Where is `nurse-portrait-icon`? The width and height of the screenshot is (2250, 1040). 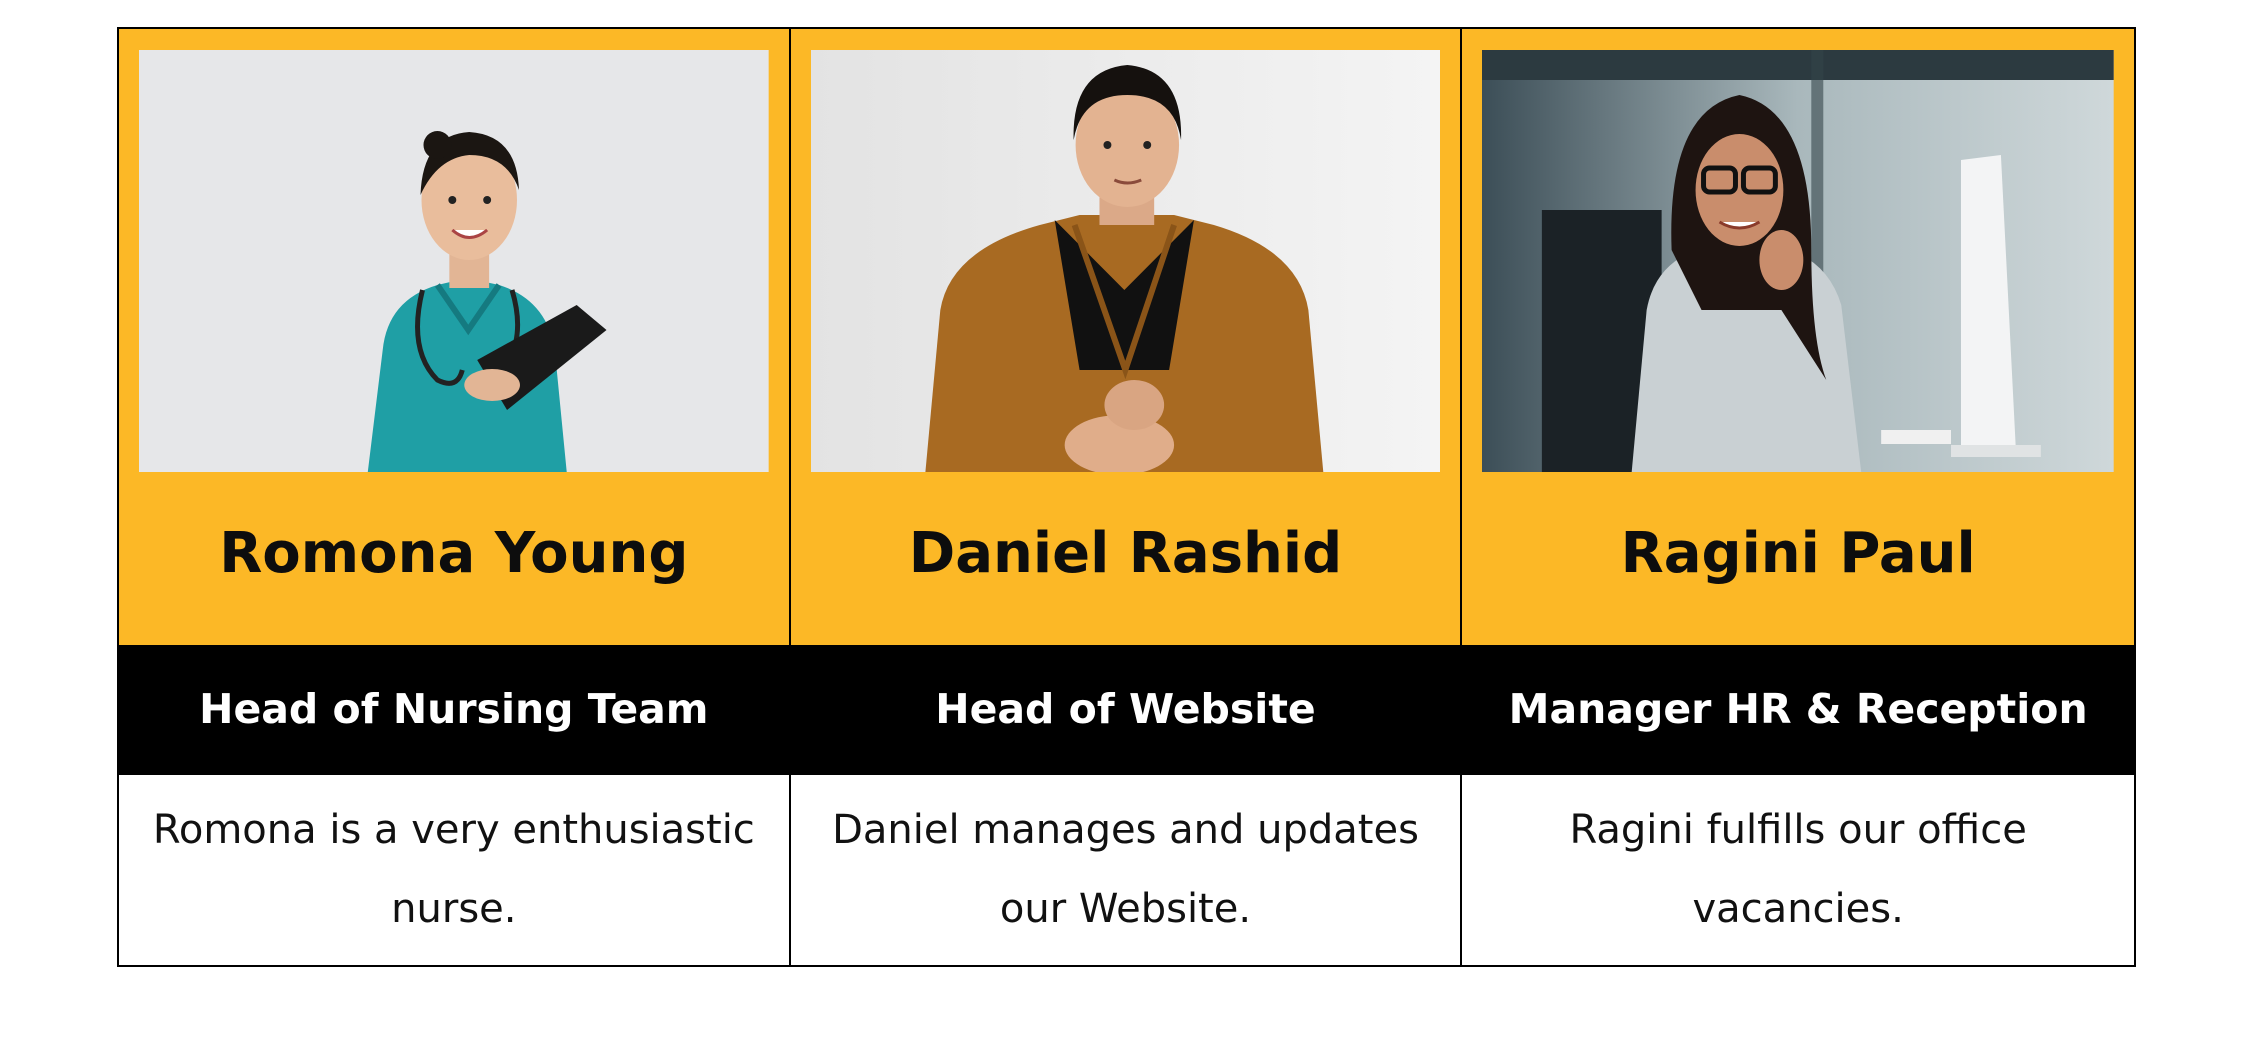 nurse-portrait-icon is located at coordinates (454, 261).